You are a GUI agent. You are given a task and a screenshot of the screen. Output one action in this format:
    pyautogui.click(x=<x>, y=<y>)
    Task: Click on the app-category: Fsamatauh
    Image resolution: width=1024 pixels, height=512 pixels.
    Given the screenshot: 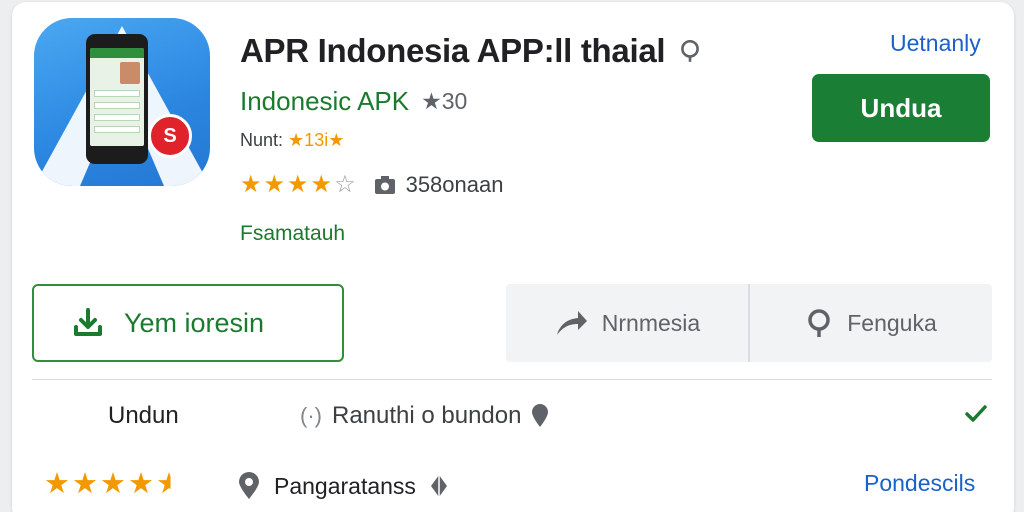 What is the action you would take?
    pyautogui.click(x=292, y=234)
    